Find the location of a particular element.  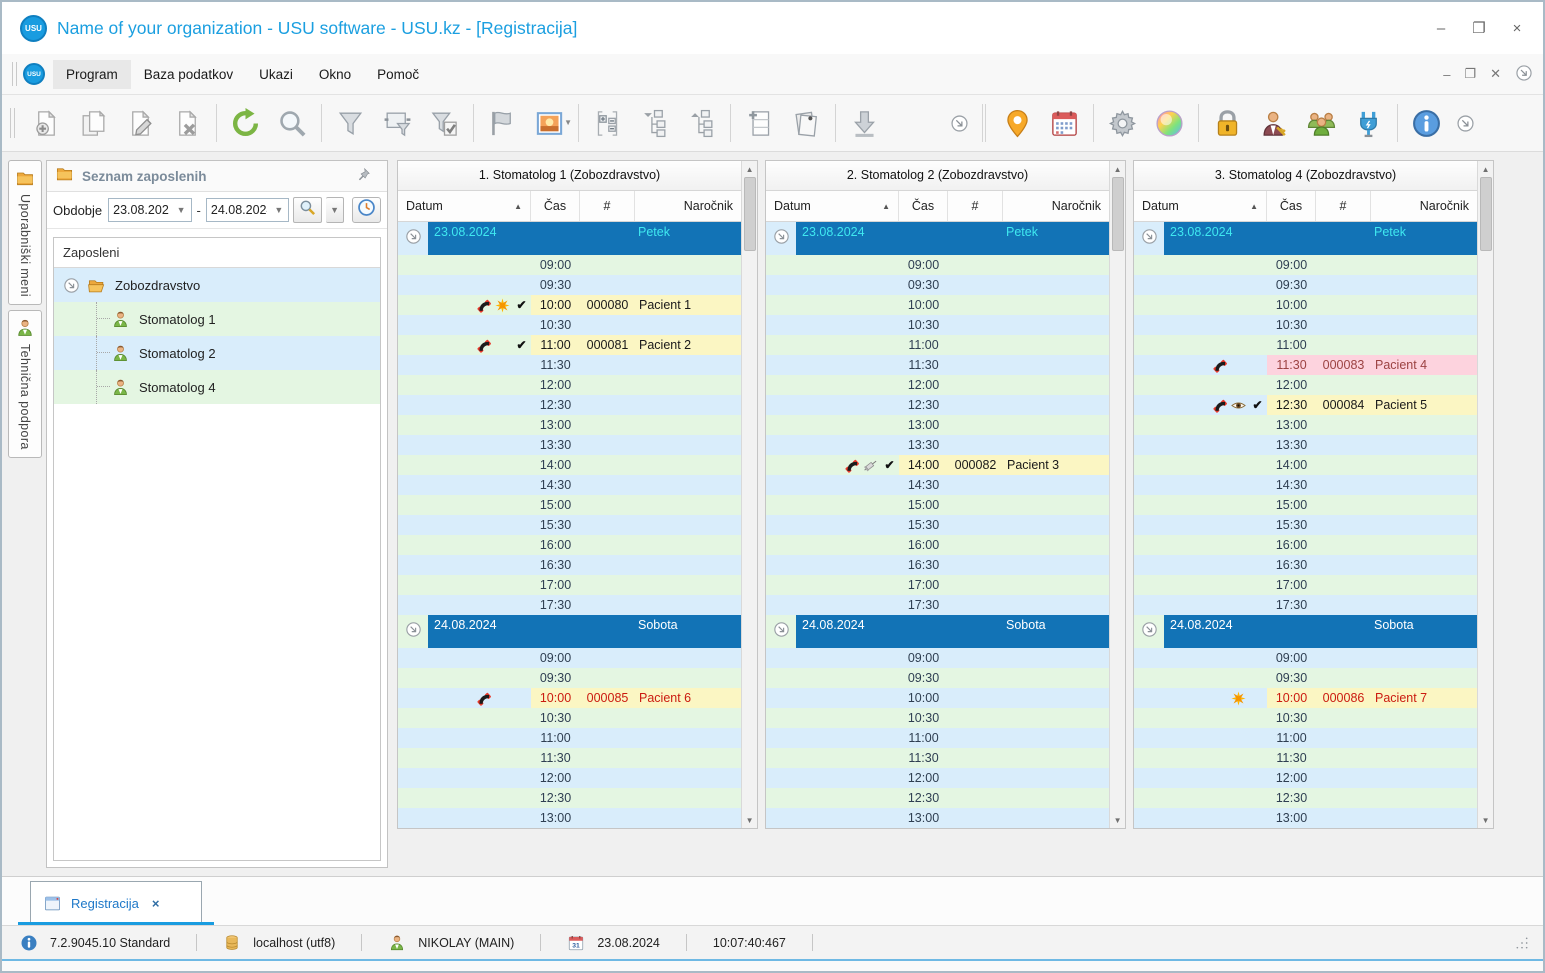

expand-node-icon is located at coordinates (71, 285).